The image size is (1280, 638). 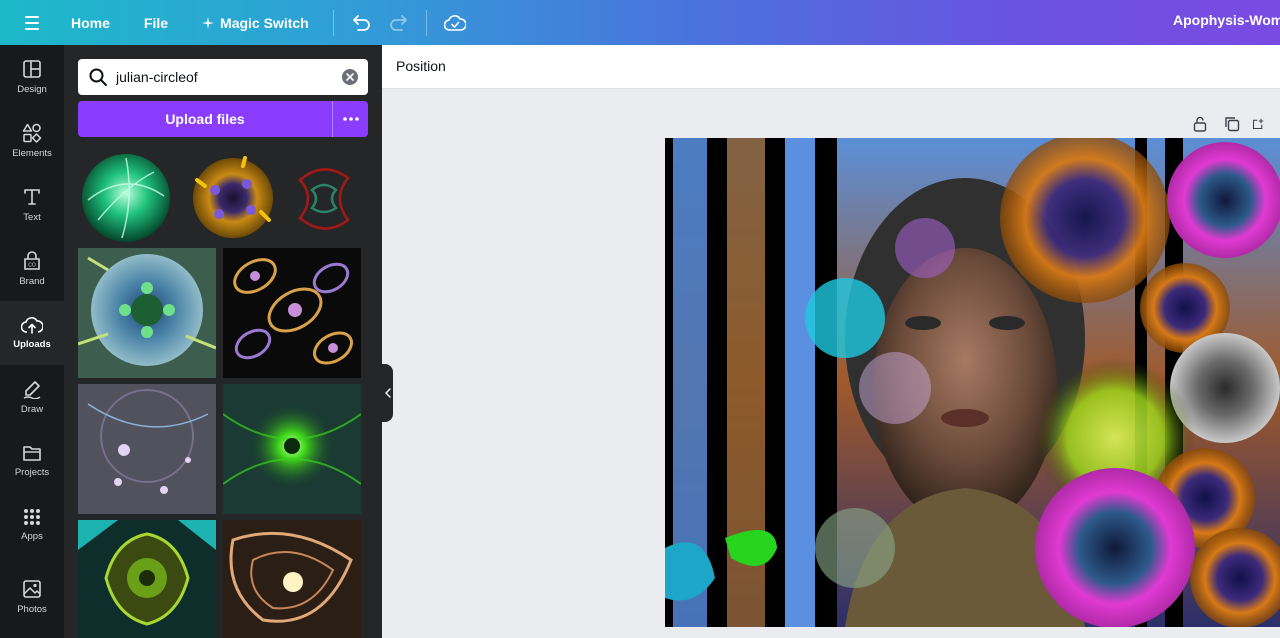 What do you see at coordinates (32, 390) in the screenshot?
I see `draw-icon` at bounding box center [32, 390].